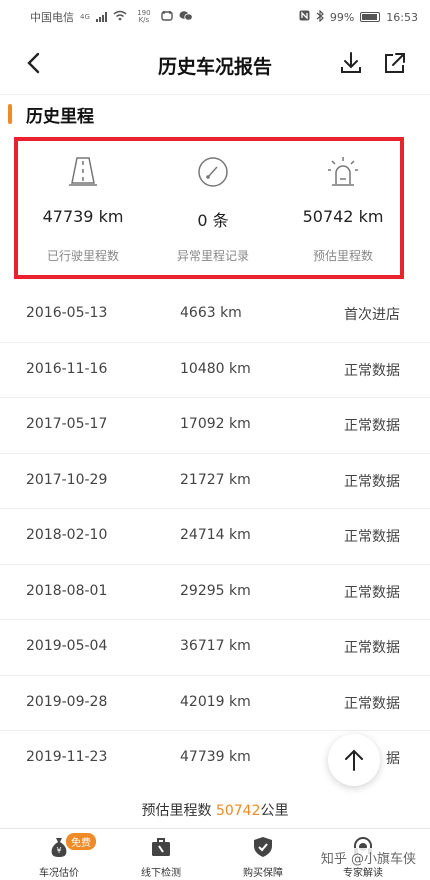  I want to click on record-date: 2018-08-01, so click(67, 590).